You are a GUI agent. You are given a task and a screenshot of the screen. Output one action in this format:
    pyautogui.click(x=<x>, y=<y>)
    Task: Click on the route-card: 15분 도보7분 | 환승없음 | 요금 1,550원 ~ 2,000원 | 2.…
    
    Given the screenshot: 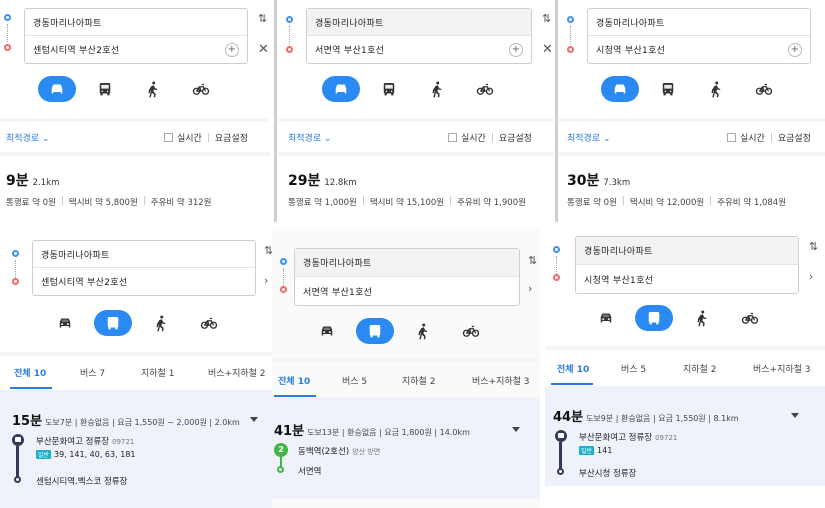 What is the action you would take?
    pyautogui.click(x=136, y=449)
    